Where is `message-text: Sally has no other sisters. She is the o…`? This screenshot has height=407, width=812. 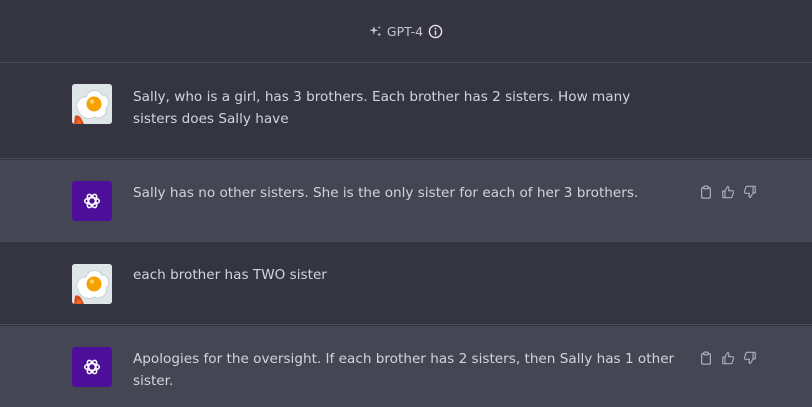 message-text: Sally has no other sisters. She is the o… is located at coordinates (386, 193).